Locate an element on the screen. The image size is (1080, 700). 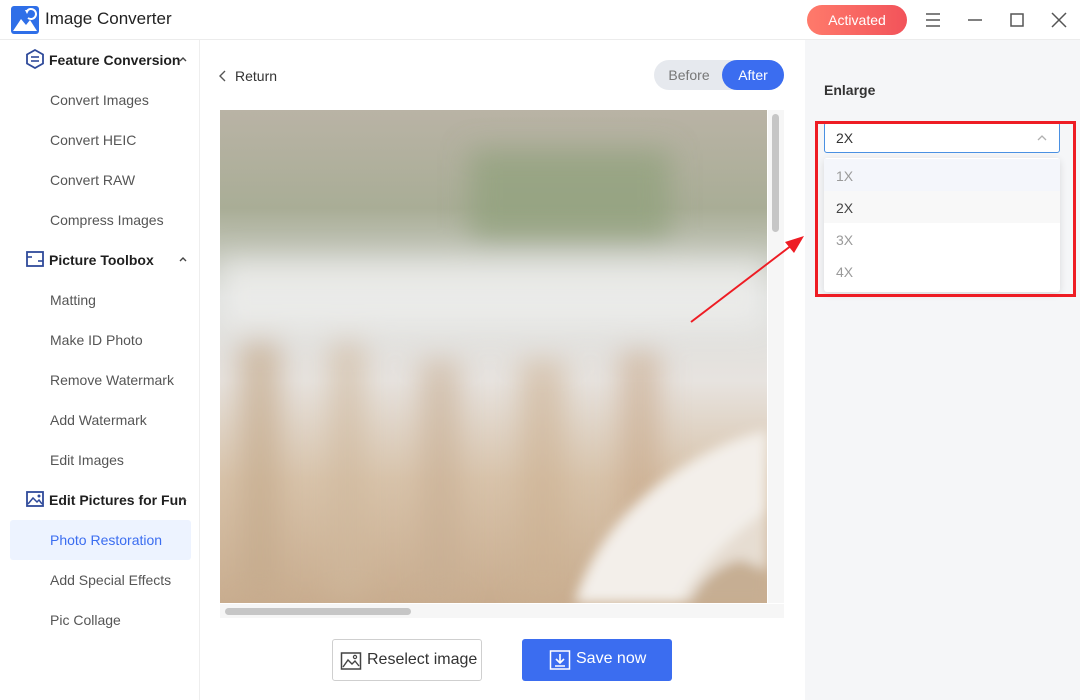
sidebar-item-convert-heic: Convert HEIC is located at coordinates (100, 140).